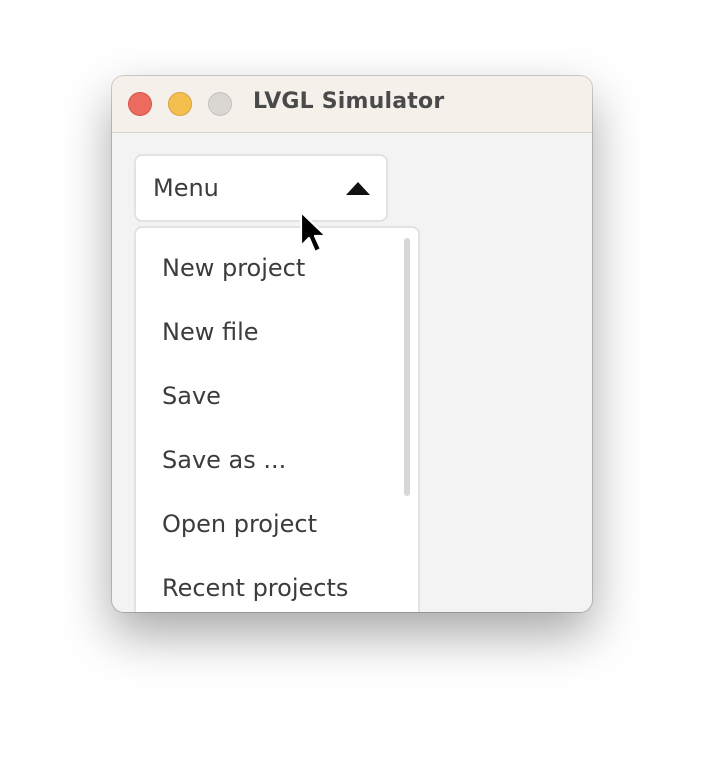  I want to click on dropdown-label: Menu, so click(186, 188).